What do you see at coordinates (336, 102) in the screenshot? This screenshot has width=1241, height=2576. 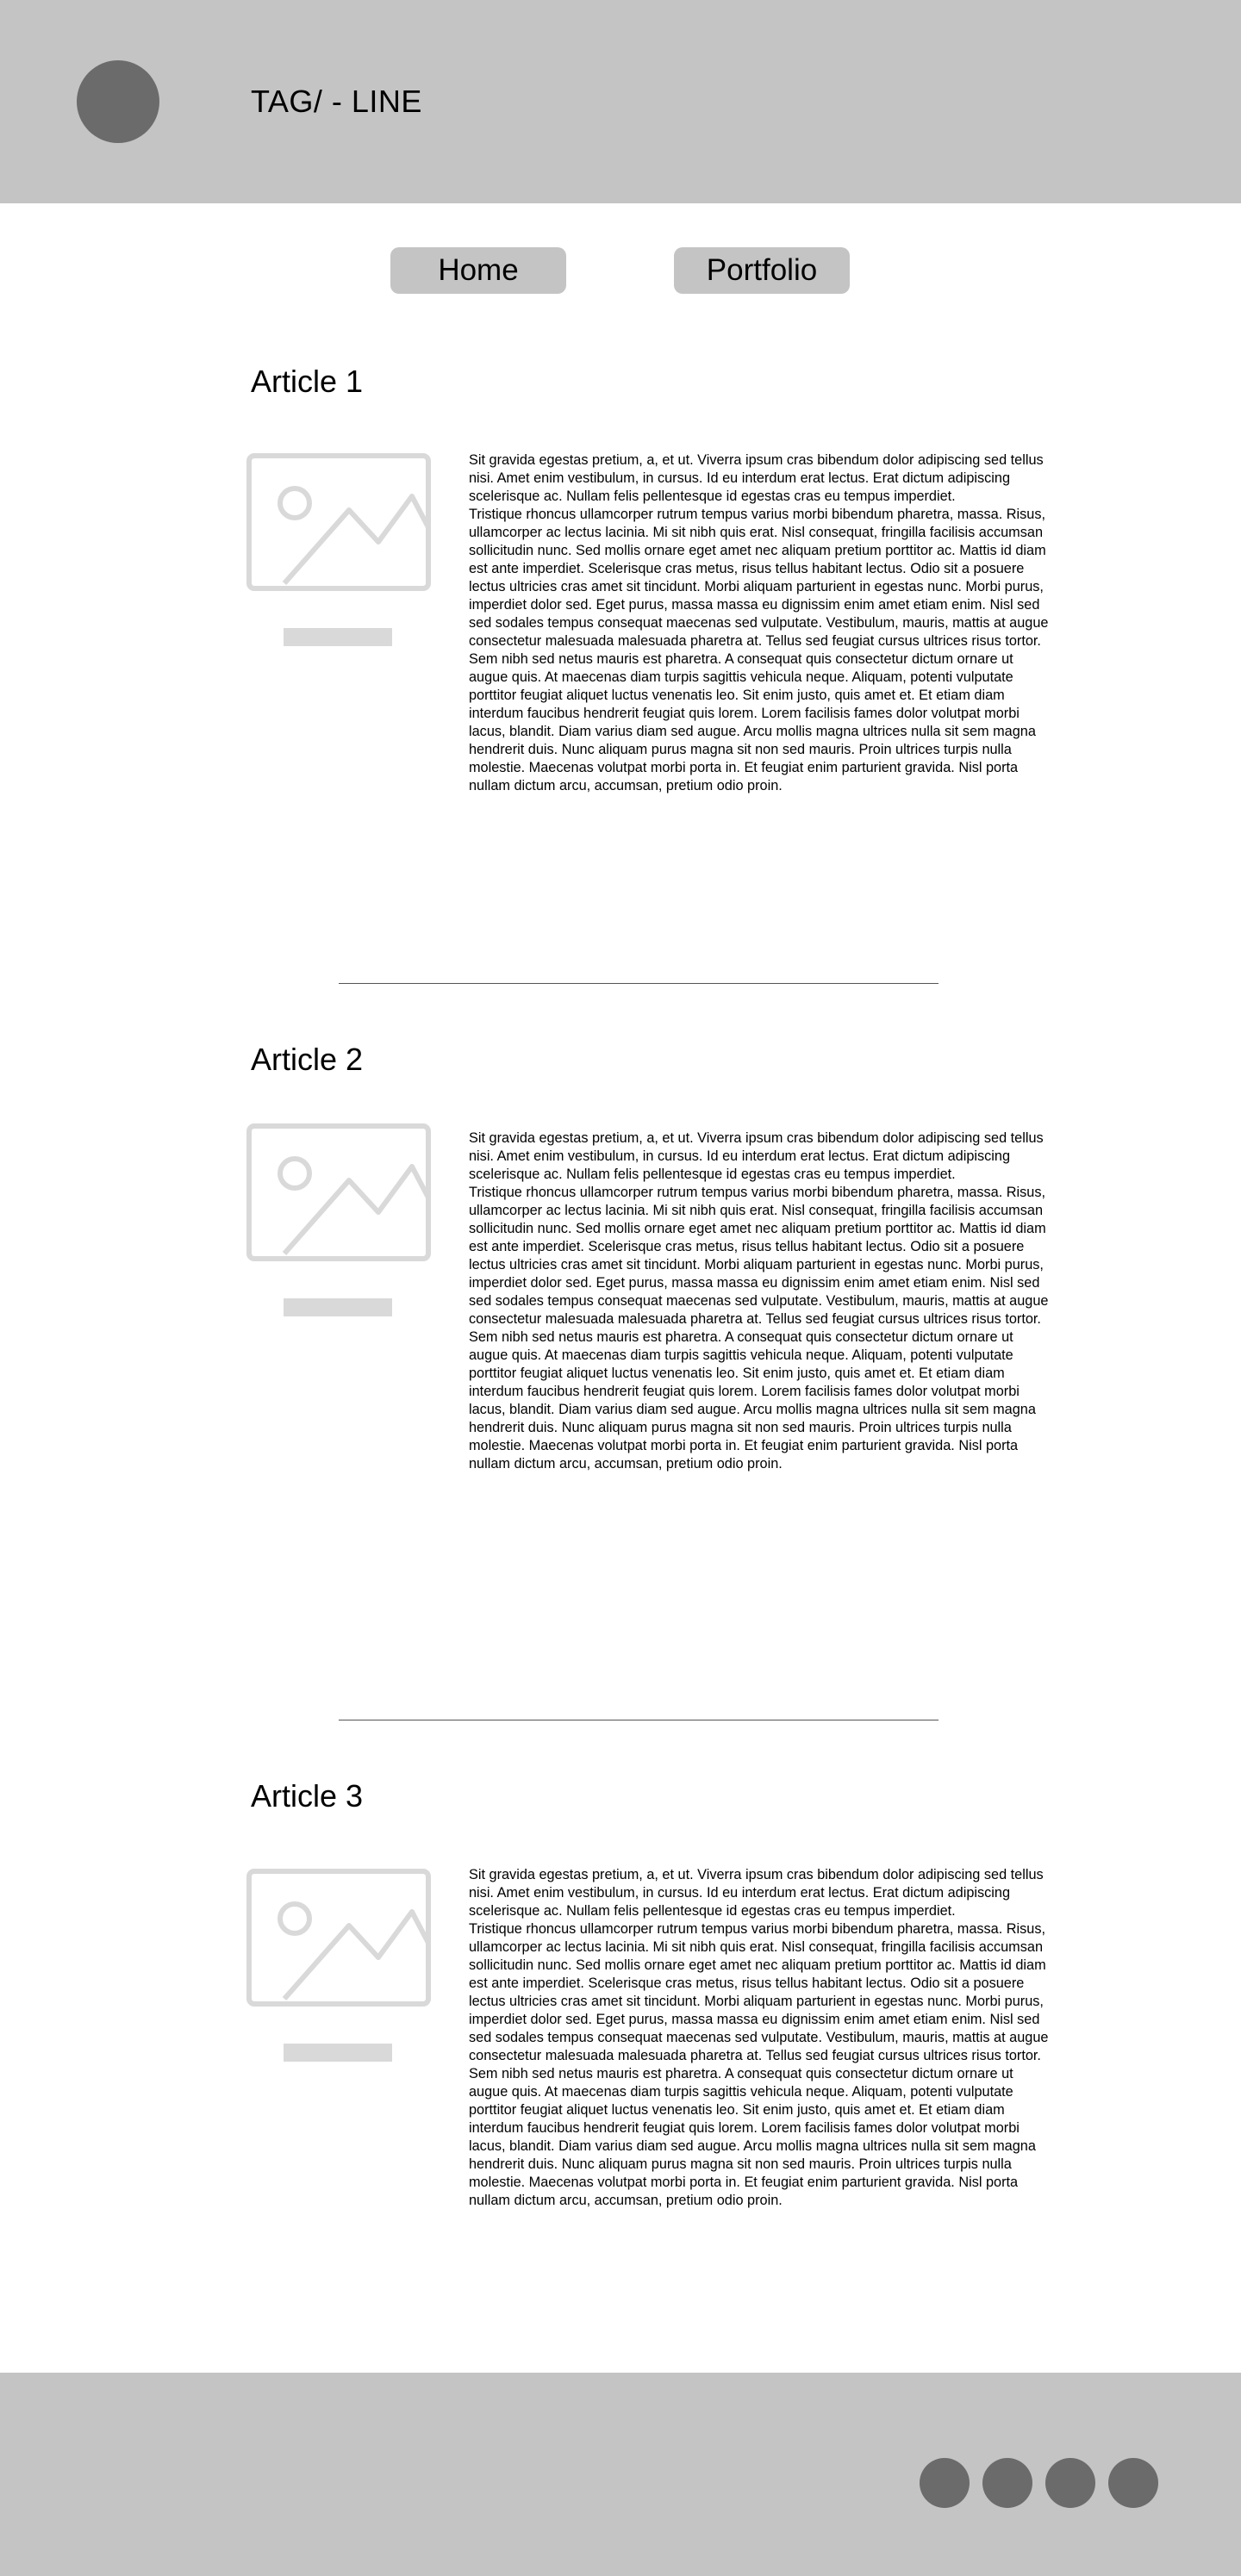 I see `site-tagline: TAG/ - LINE` at bounding box center [336, 102].